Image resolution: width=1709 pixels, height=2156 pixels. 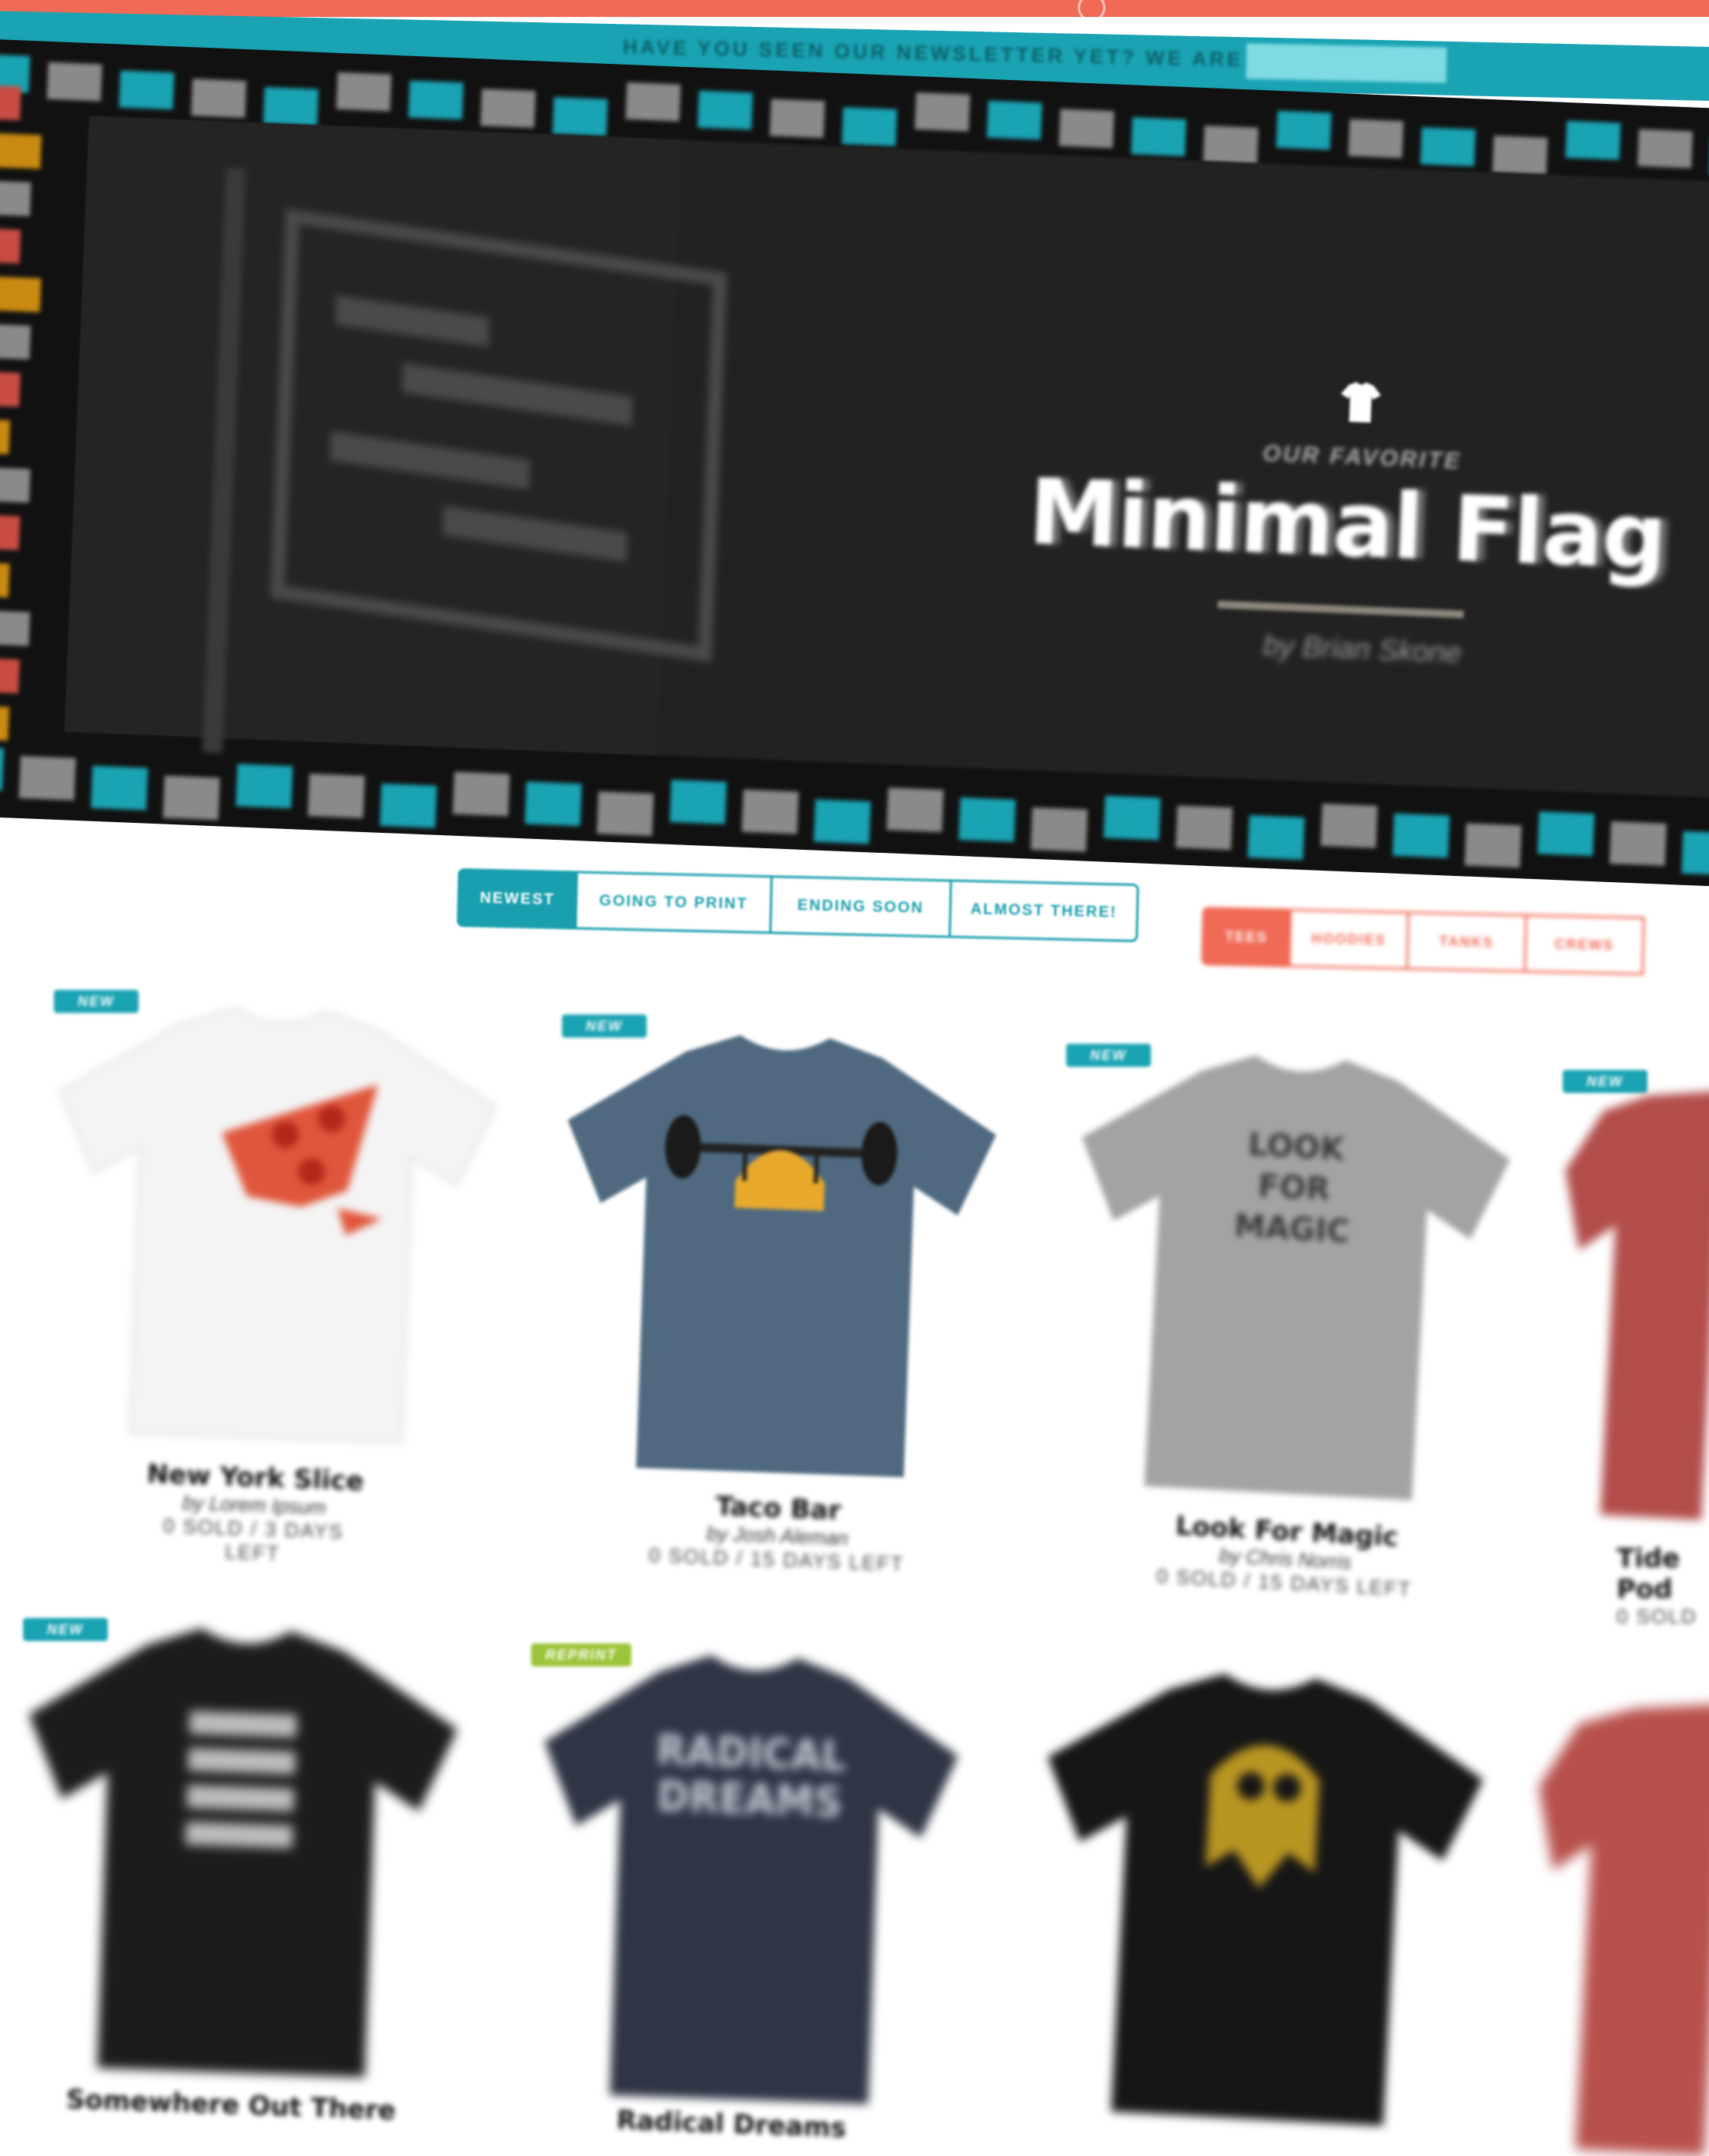 I want to click on radical-text-art: RADICALDREAMS, so click(x=750, y=1777).